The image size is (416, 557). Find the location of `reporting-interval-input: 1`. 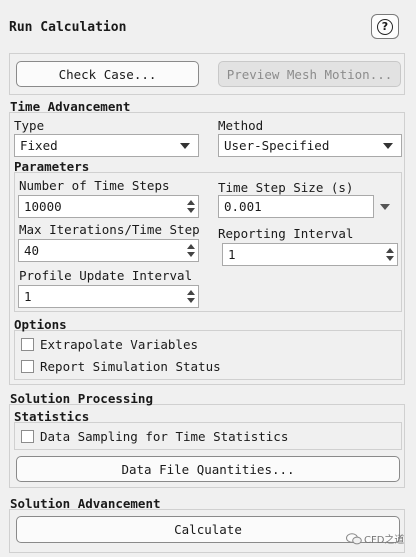

reporting-interval-input: 1 is located at coordinates (310, 254).